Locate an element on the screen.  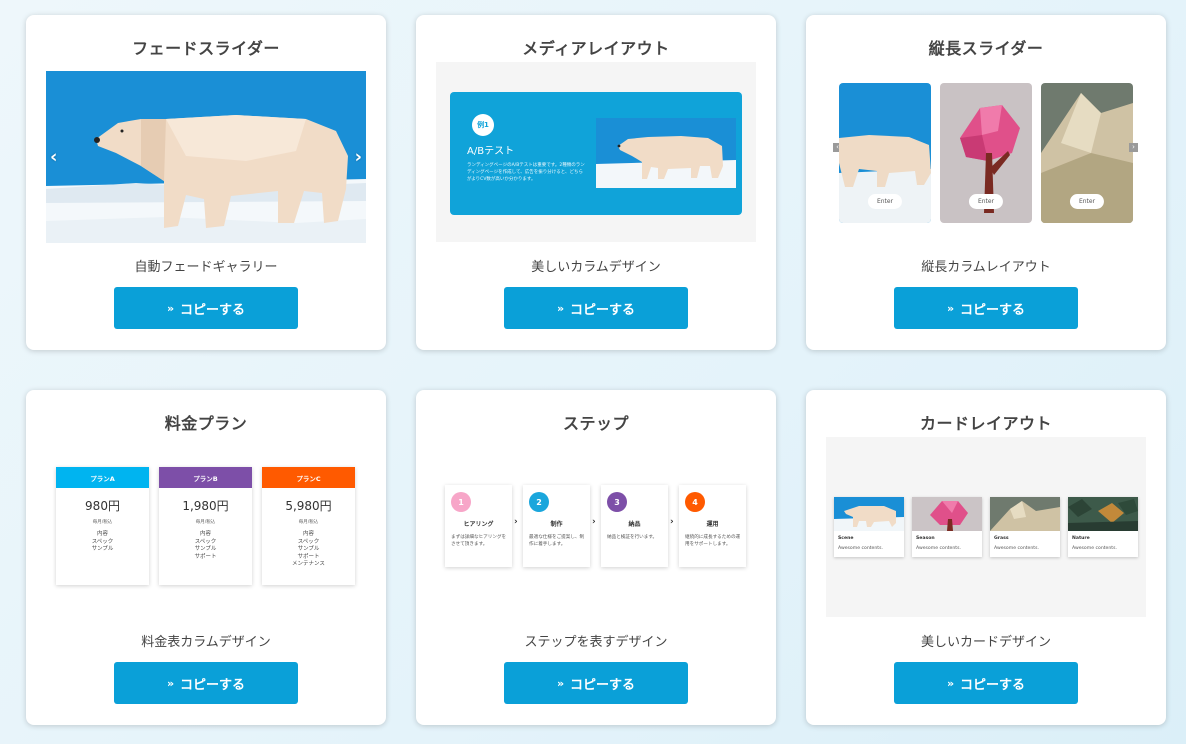
card-description: 美しいカードデザイン is located at coordinates (985, 642).